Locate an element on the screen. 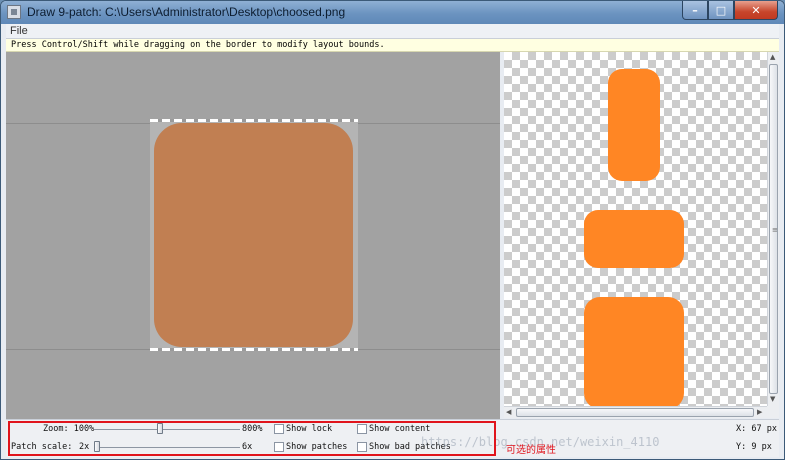  menu-file: File is located at coordinates (19, 31).